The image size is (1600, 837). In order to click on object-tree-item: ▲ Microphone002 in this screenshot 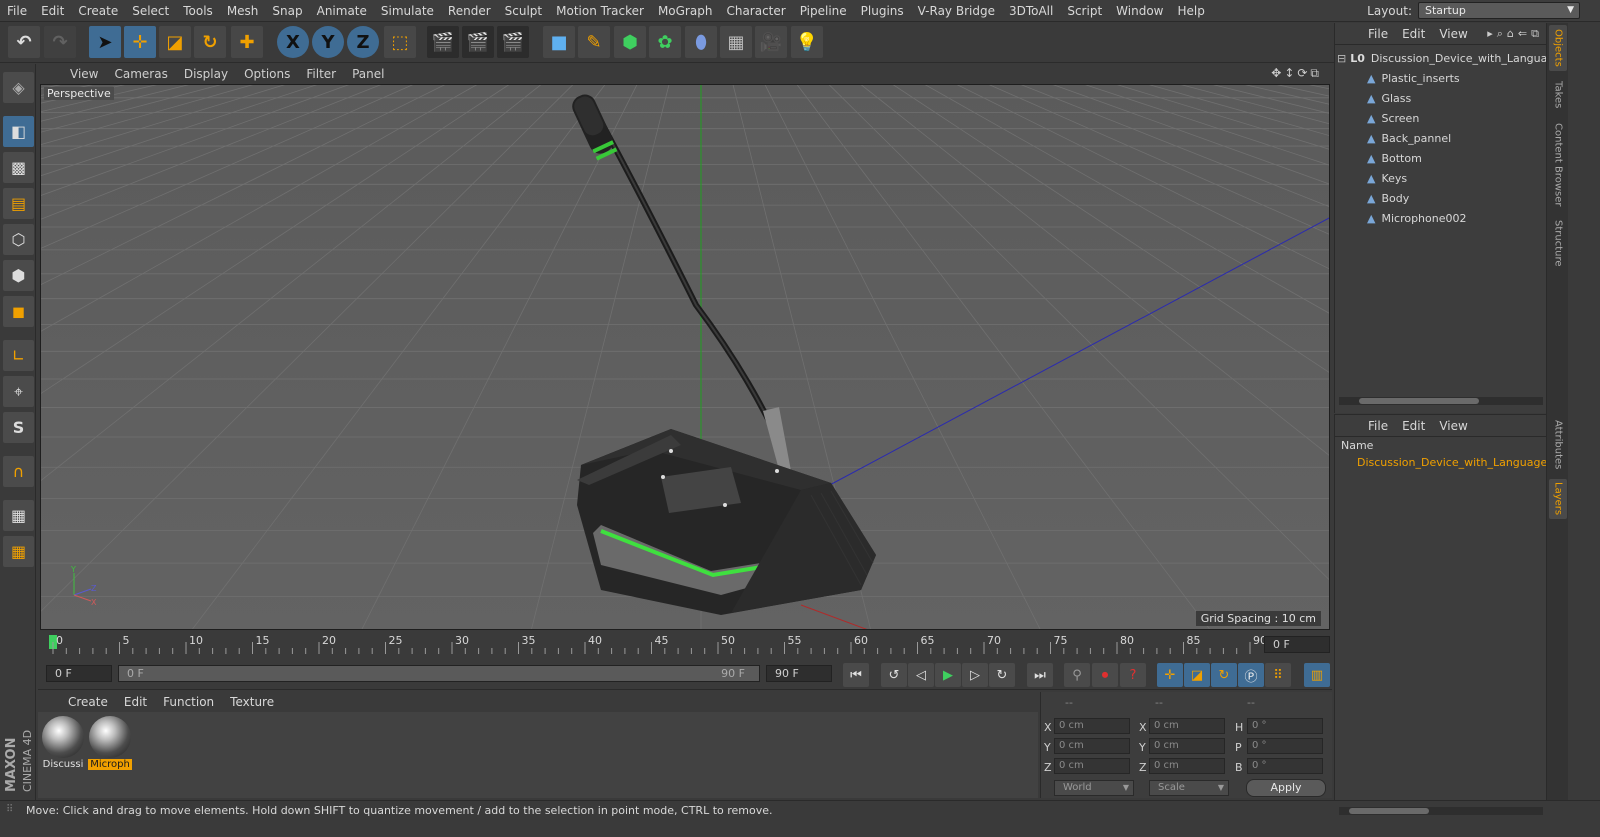, I will do `click(1441, 218)`.